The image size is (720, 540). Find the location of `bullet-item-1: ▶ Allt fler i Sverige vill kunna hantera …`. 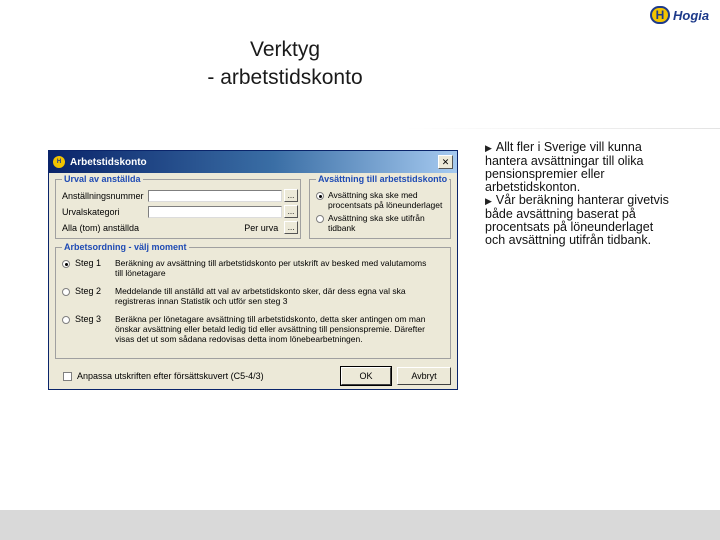

bullet-item-1: ▶ Allt fler i Sverige vill kunna hantera … is located at coordinates (580, 167).